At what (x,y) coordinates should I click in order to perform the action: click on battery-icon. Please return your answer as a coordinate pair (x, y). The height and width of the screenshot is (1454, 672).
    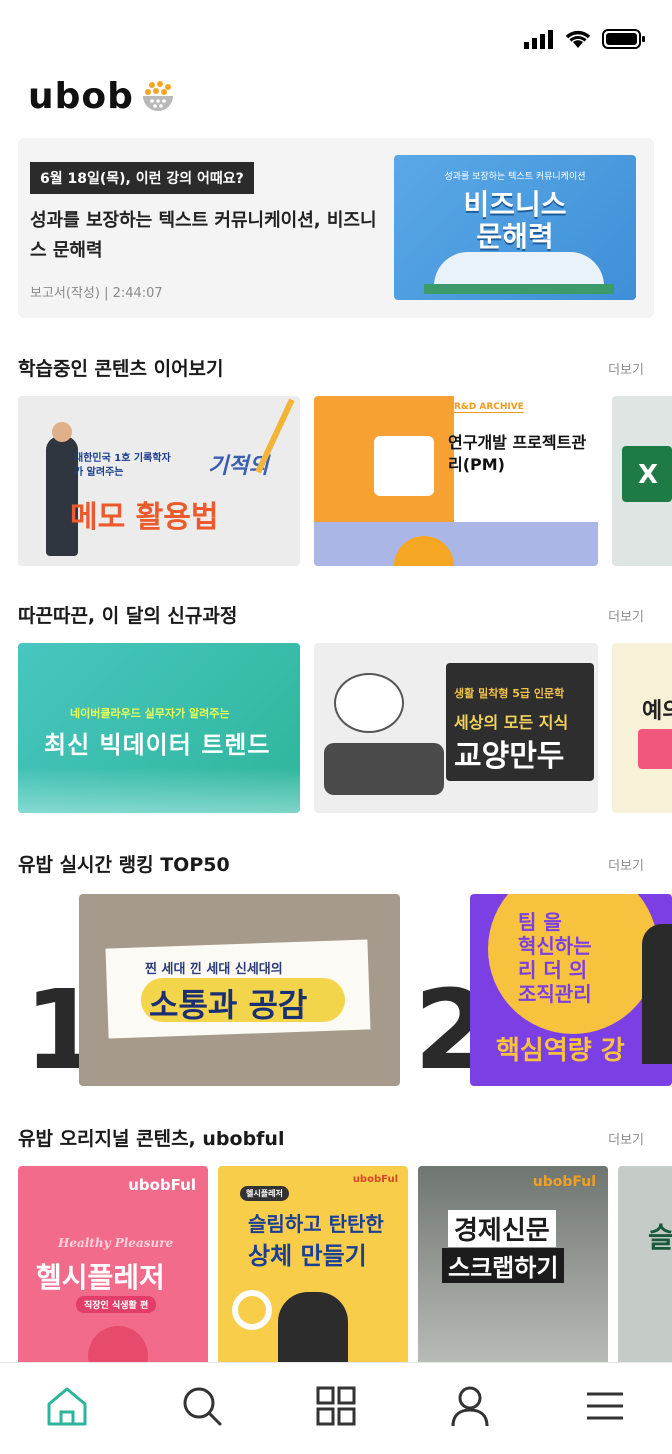
    Looking at the image, I should click on (623, 39).